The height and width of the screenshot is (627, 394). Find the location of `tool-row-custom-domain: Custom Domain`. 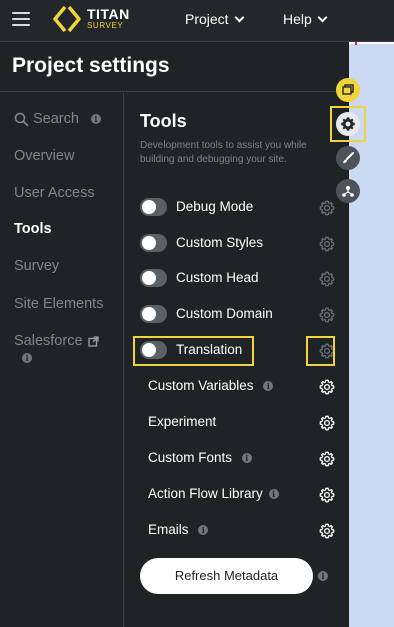

tool-row-custom-domain: Custom Domain is located at coordinates (237, 315).